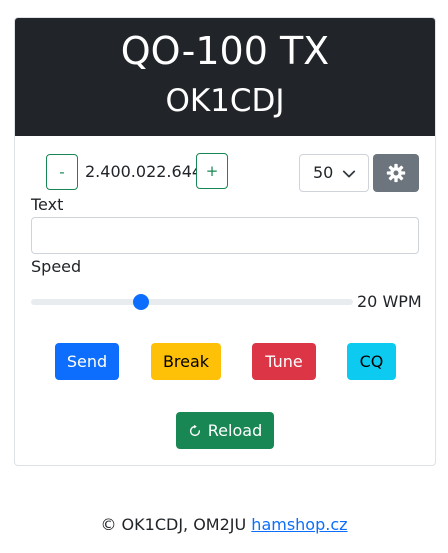  What do you see at coordinates (225, 101) in the screenshot?
I see `callsign: OK1CDJ` at bounding box center [225, 101].